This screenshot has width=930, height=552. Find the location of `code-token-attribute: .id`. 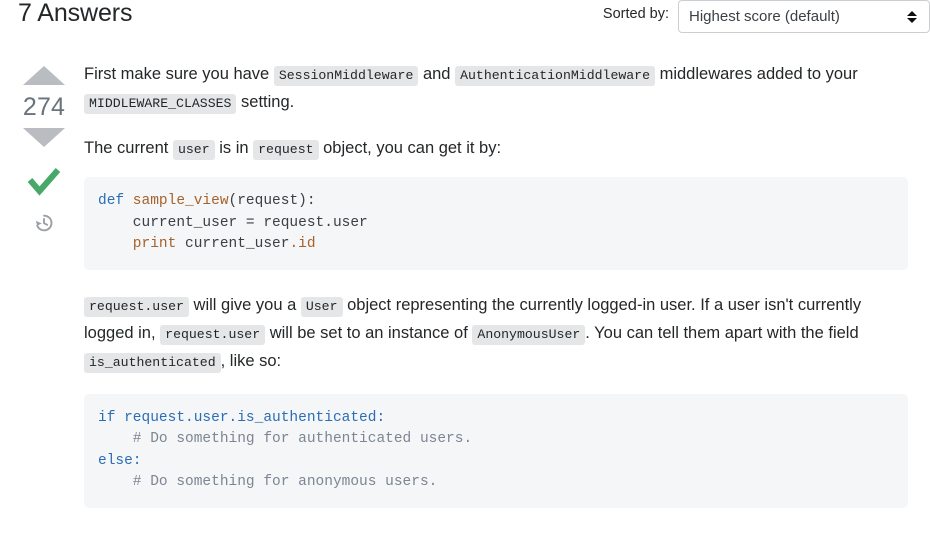

code-token-attribute: .id is located at coordinates (302, 244).